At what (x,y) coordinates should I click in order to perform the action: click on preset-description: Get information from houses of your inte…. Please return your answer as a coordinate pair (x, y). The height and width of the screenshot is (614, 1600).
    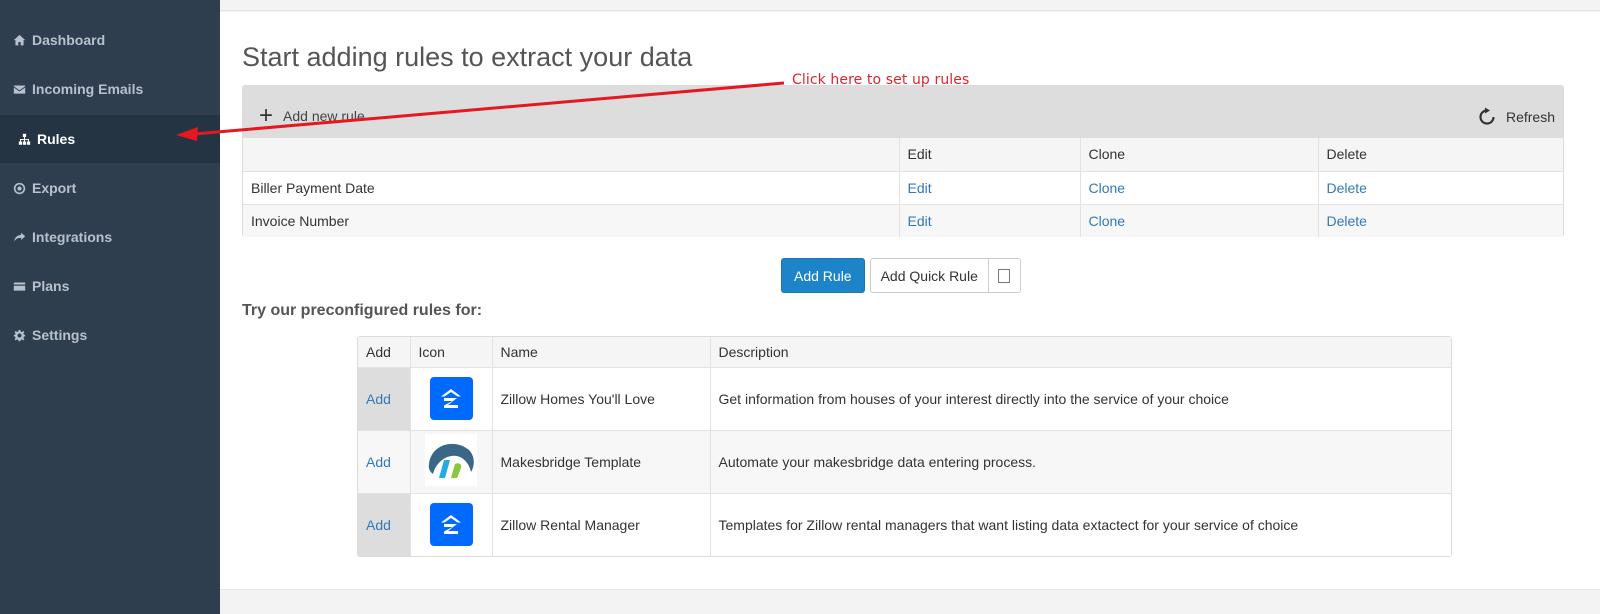
    Looking at the image, I should click on (1080, 398).